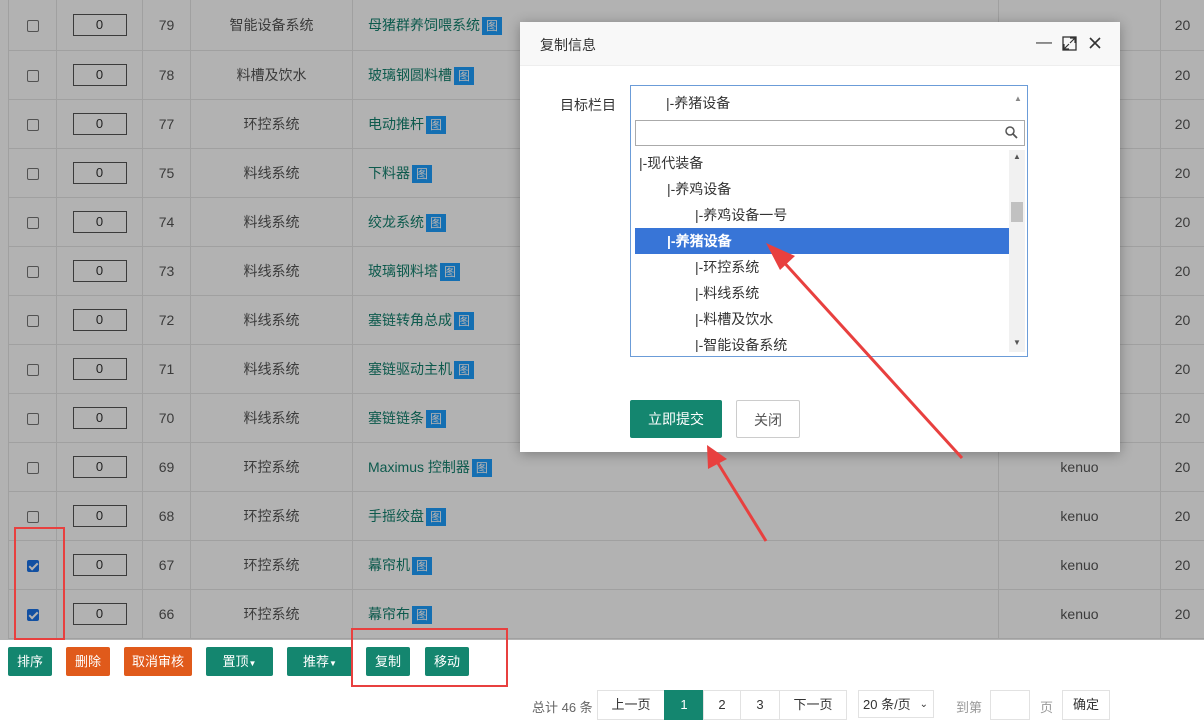 Image resolution: width=1204 pixels, height=727 pixels. Describe the element at coordinates (736, 493) in the screenshot. I see `arrow-to-submit` at that location.